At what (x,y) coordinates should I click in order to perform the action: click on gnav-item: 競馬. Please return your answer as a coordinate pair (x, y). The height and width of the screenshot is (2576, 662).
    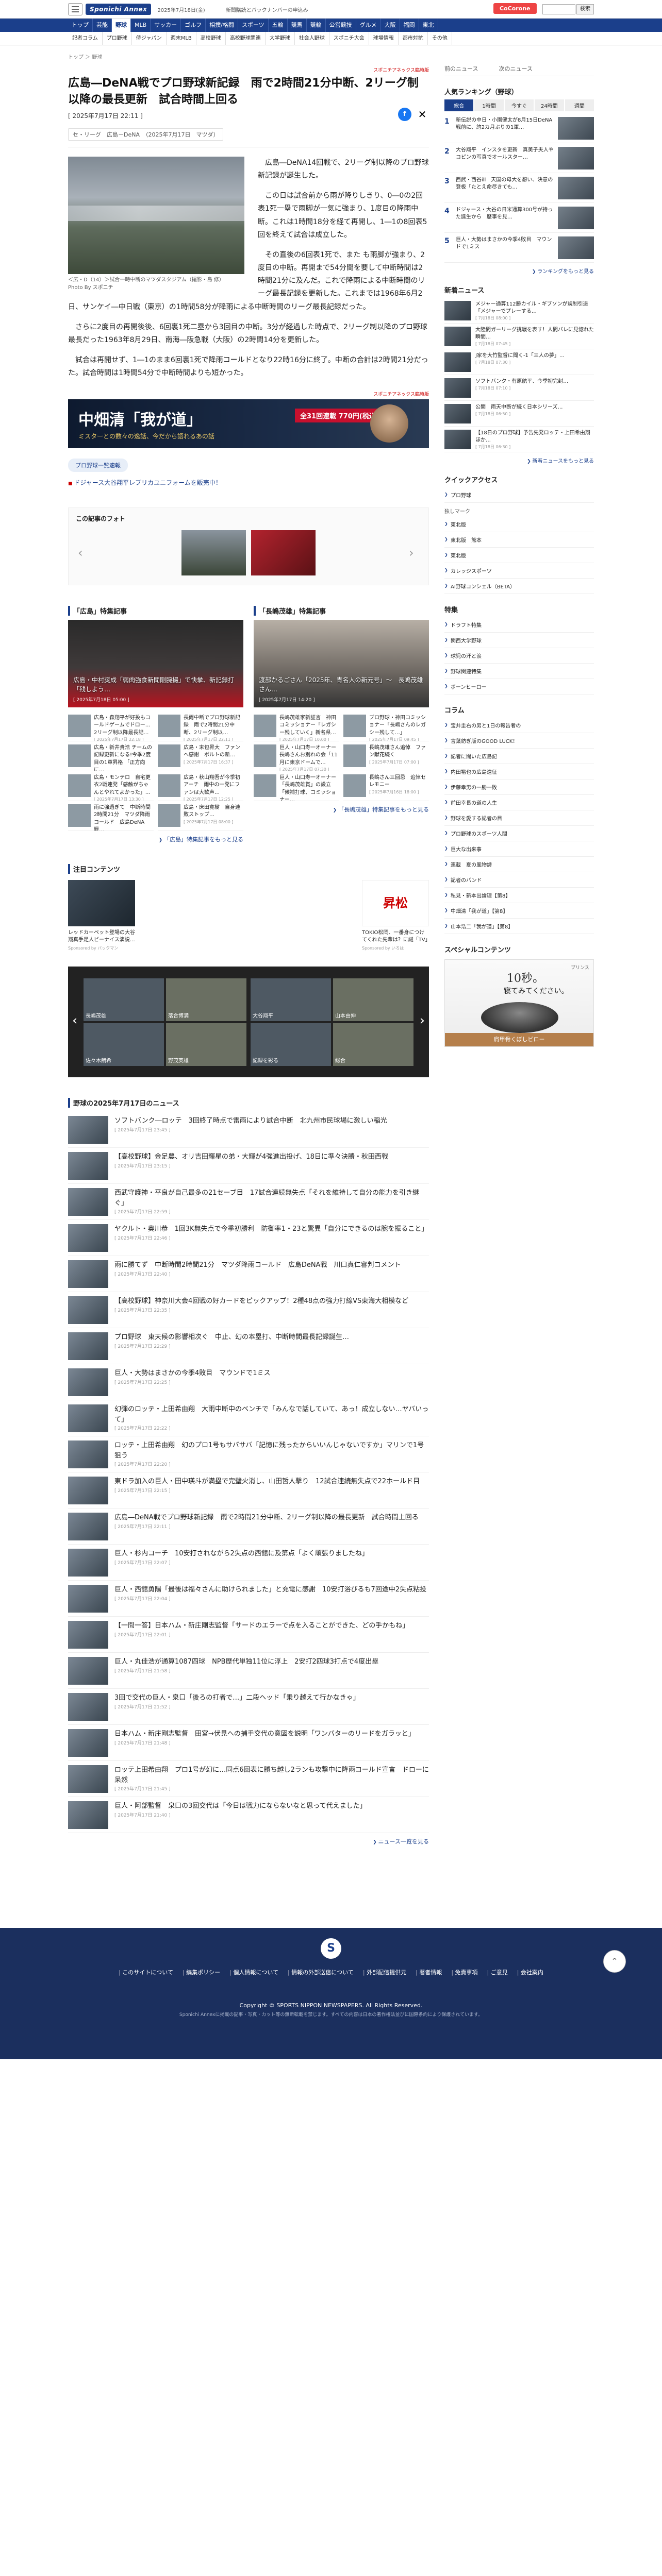
    Looking at the image, I should click on (297, 25).